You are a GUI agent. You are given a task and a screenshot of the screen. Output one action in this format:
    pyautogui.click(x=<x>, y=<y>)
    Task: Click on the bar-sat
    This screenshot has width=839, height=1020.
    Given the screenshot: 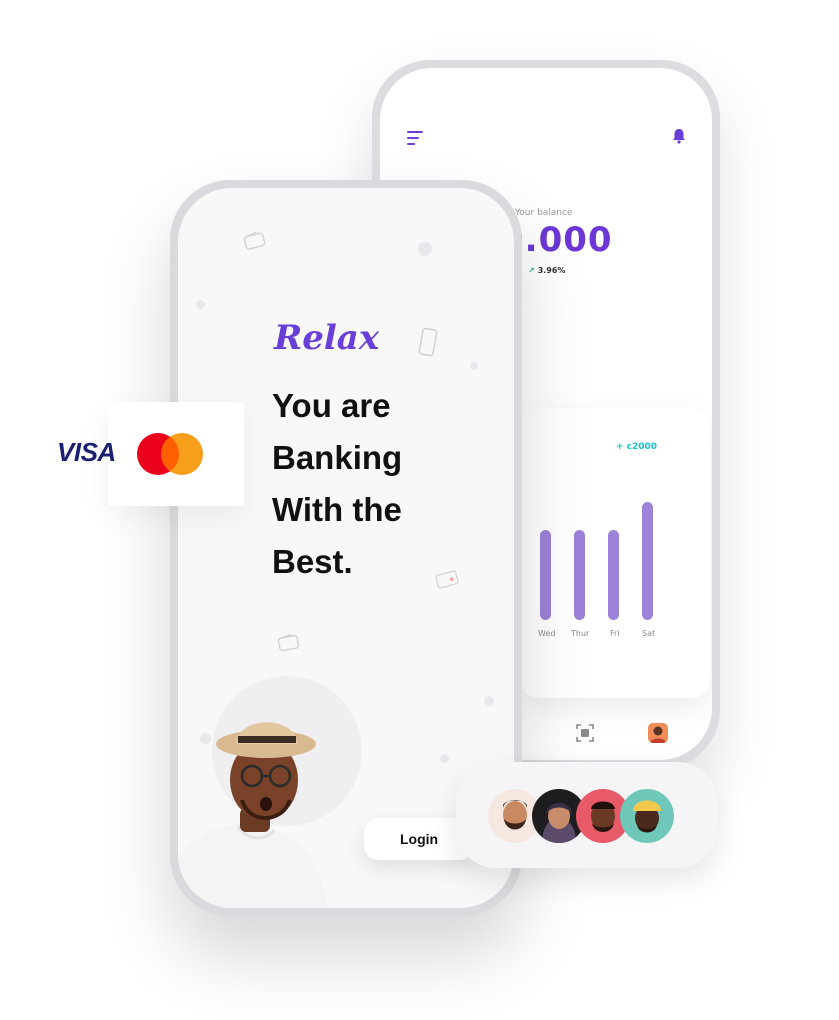 What is the action you would take?
    pyautogui.click(x=647, y=561)
    